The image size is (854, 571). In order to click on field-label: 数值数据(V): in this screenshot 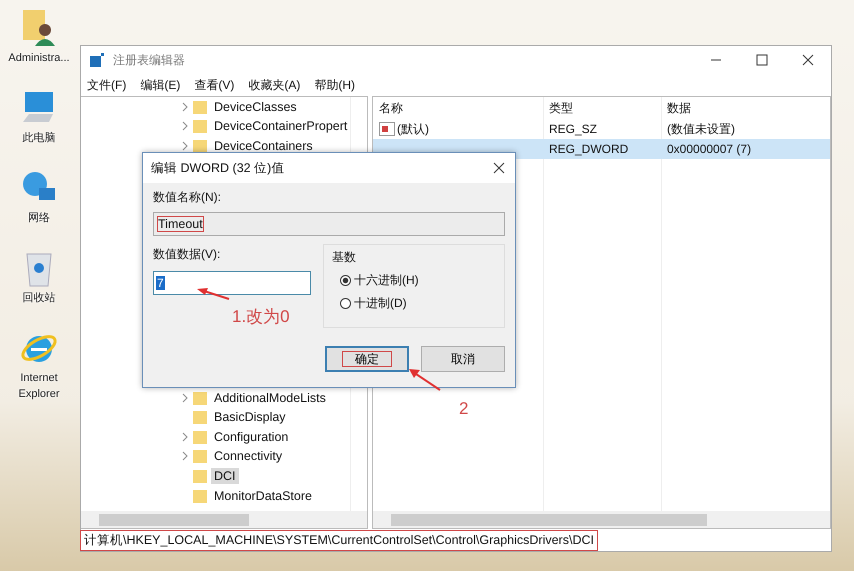, I will do `click(187, 254)`.